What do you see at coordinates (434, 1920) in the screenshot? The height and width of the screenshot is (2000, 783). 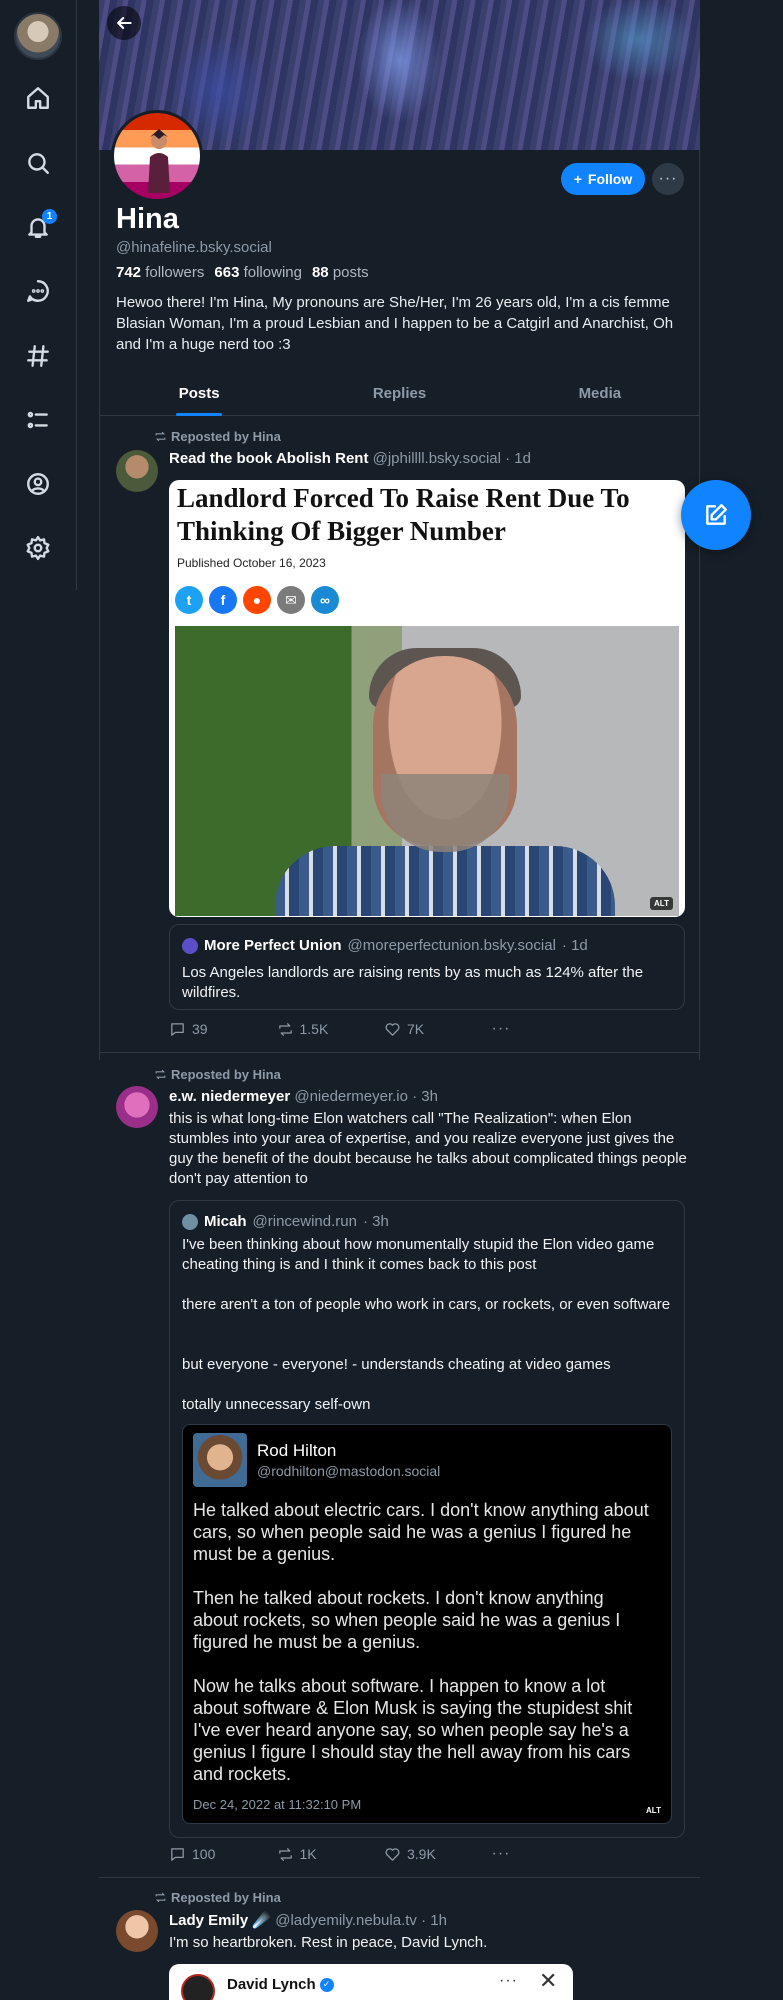 I see `post-time: · 1h` at bounding box center [434, 1920].